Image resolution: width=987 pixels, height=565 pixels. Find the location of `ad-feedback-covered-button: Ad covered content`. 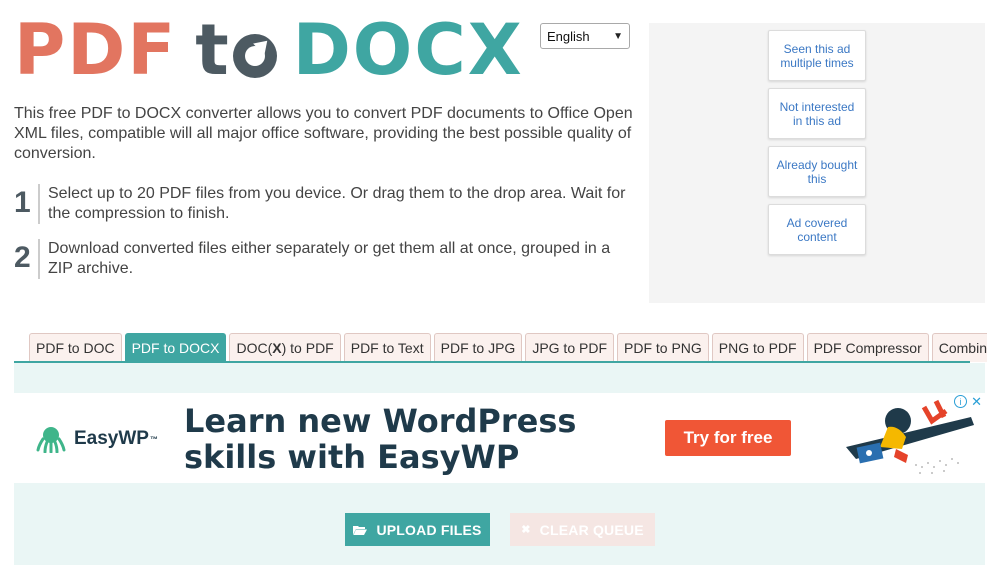

ad-feedback-covered-button: Ad covered content is located at coordinates (817, 229).